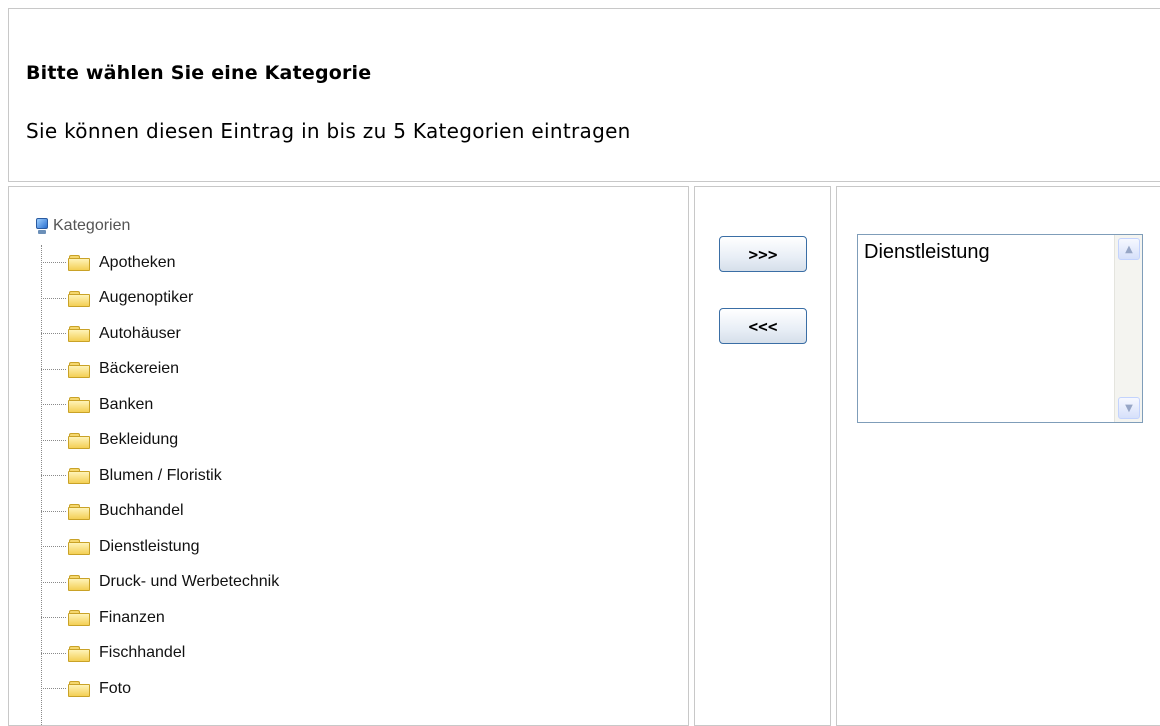 The image size is (1160, 726). I want to click on tree-item-label: Banken, so click(126, 404).